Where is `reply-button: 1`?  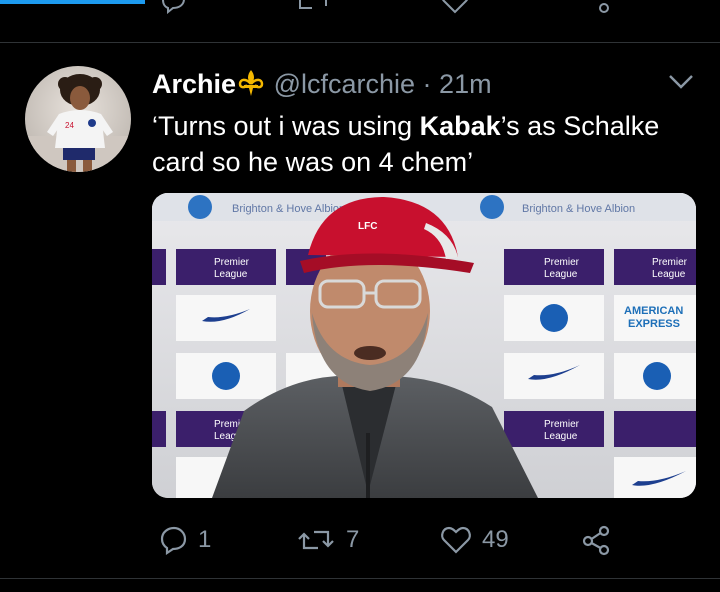
reply-button: 1 is located at coordinates (184, 540).